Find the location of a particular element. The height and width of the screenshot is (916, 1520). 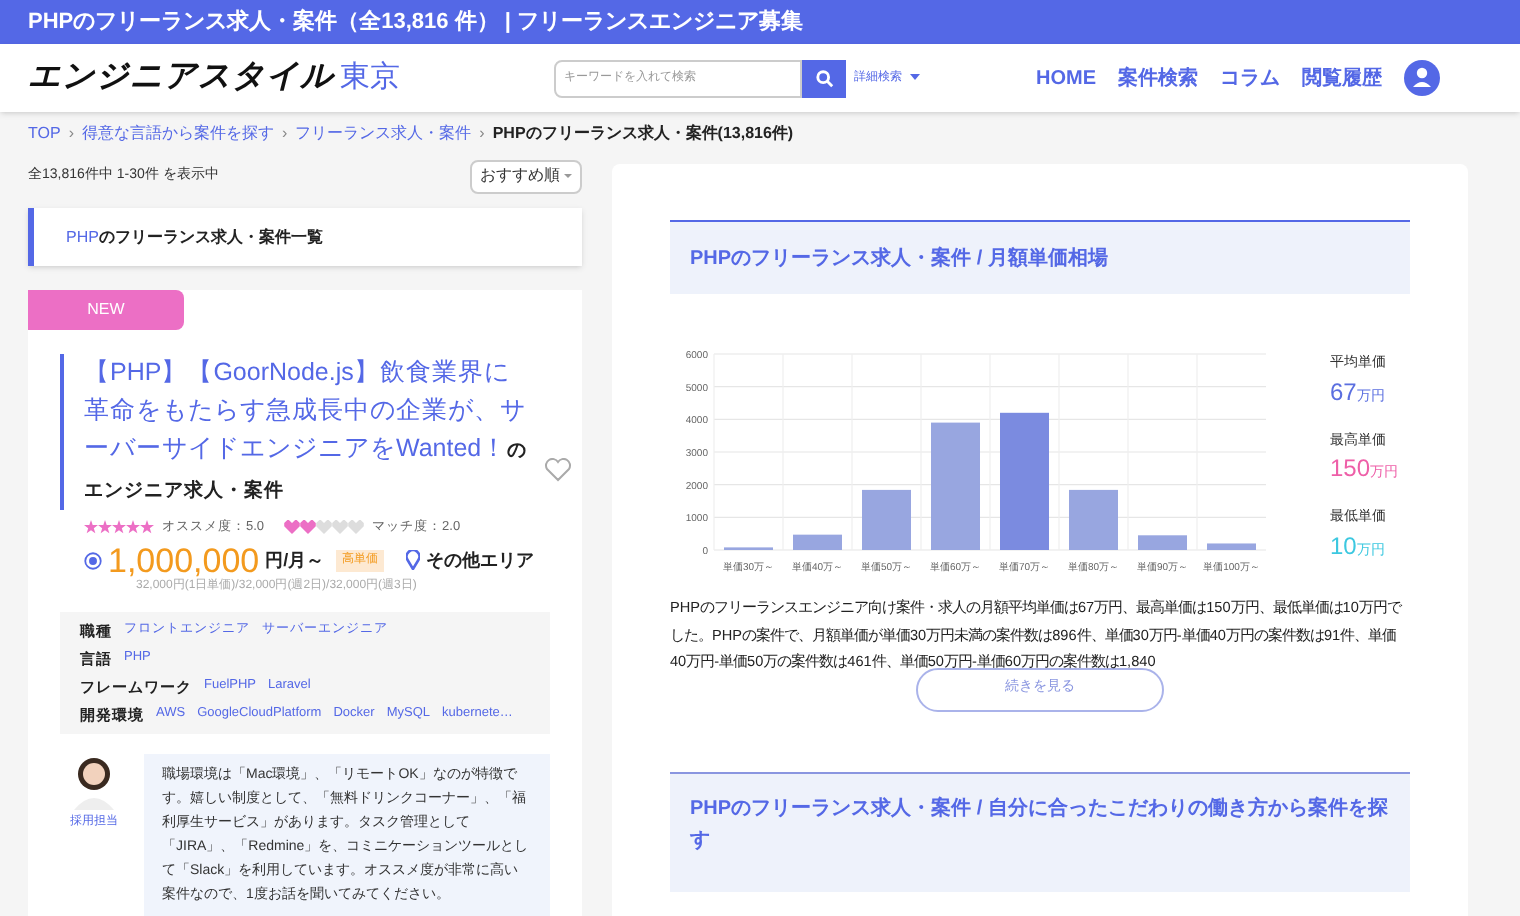

breadcrumb-link: フリーランス求人・案件 is located at coordinates (383, 134).